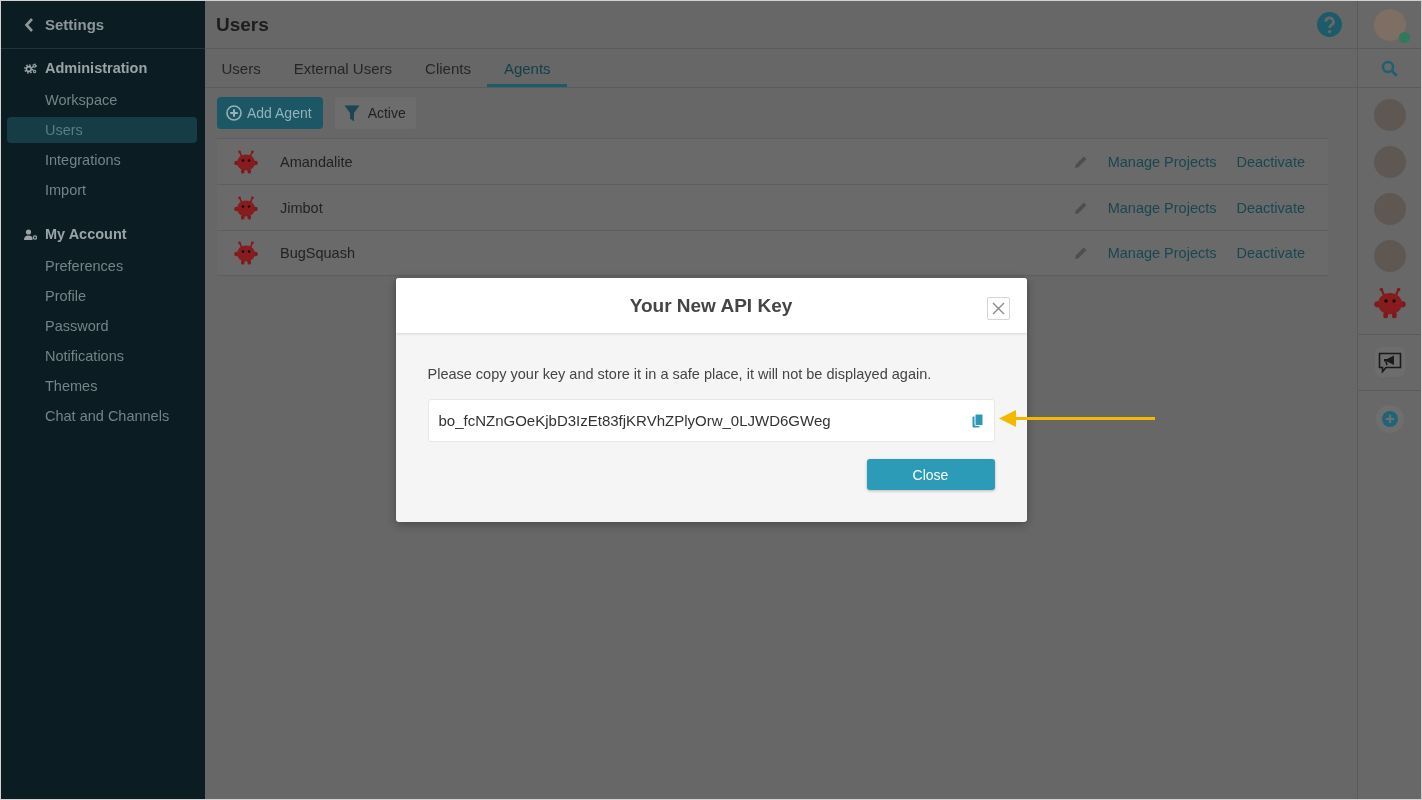  What do you see at coordinates (234, 113) in the screenshot?
I see `plus-circle-icon` at bounding box center [234, 113].